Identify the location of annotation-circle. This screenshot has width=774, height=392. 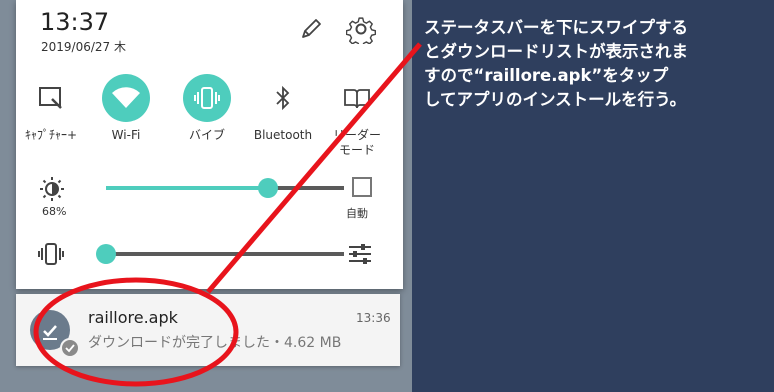
(136, 332).